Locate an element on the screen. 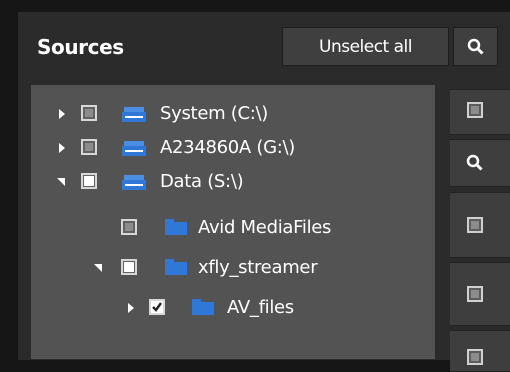 The image size is (510, 372). checkmark-icon is located at coordinates (157, 307).